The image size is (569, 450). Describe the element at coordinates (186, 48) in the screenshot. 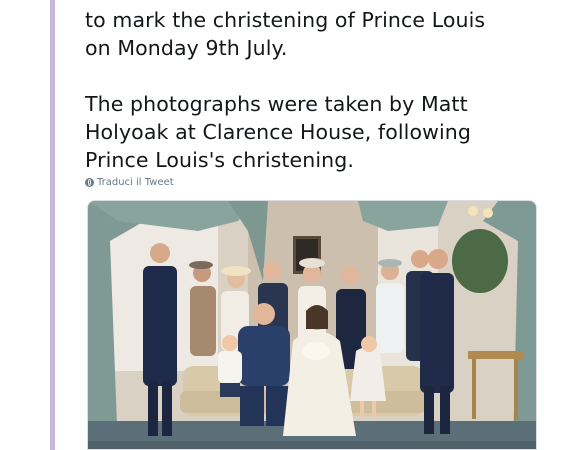

I see `tweet-text-line: on Monday 9th July.` at that location.